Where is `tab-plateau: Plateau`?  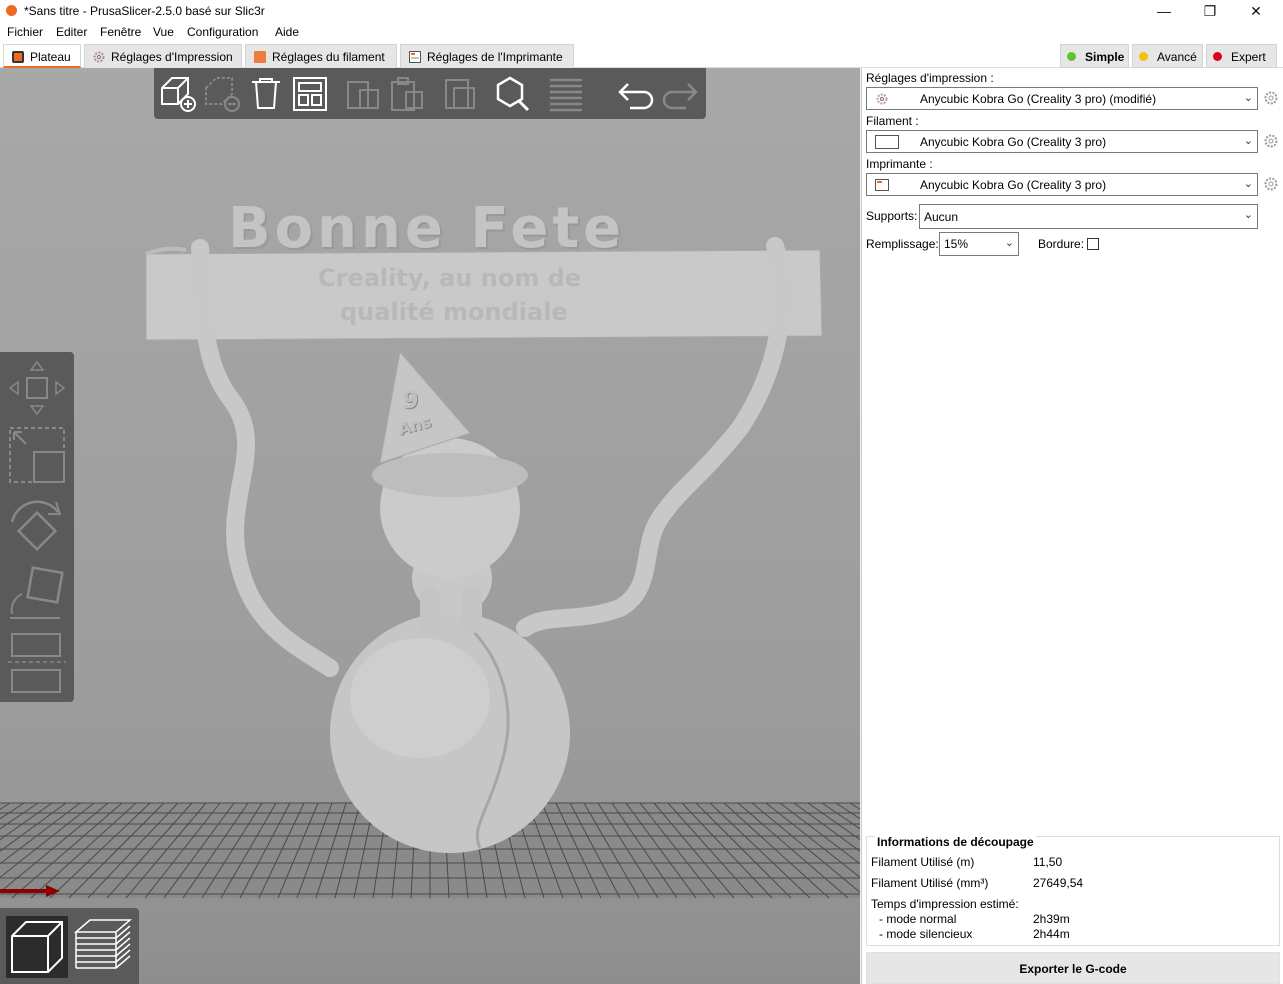 tab-plateau: Plateau is located at coordinates (42, 56).